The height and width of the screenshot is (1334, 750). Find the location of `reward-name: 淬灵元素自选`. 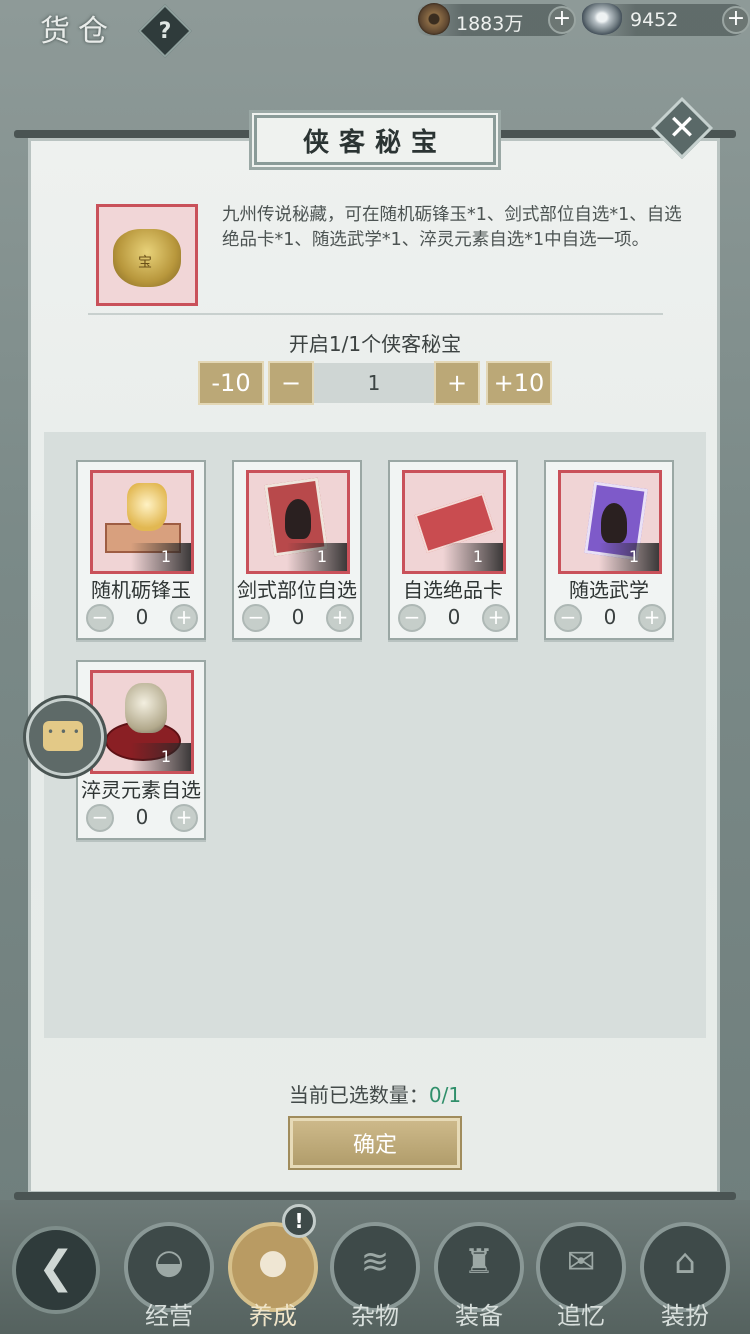

reward-name: 淬灵元素自选 is located at coordinates (141, 790).